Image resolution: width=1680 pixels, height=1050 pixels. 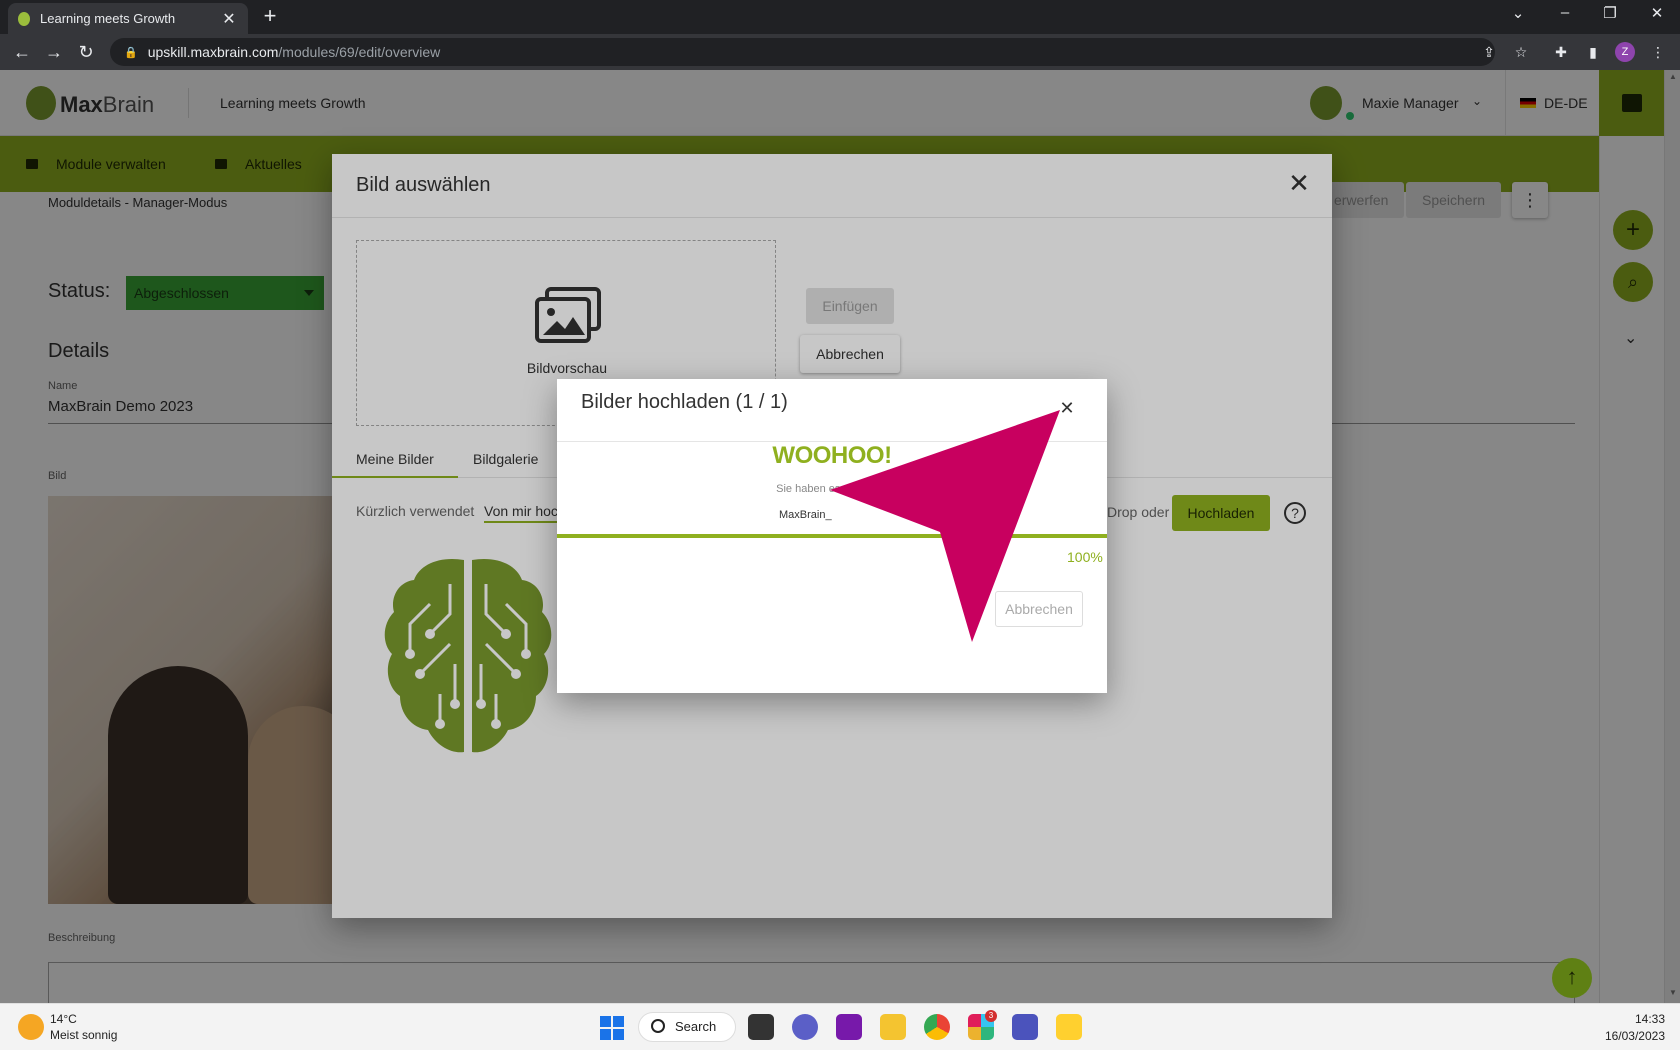 I want to click on back-arrow-icon: ←, so click(x=22, y=52).